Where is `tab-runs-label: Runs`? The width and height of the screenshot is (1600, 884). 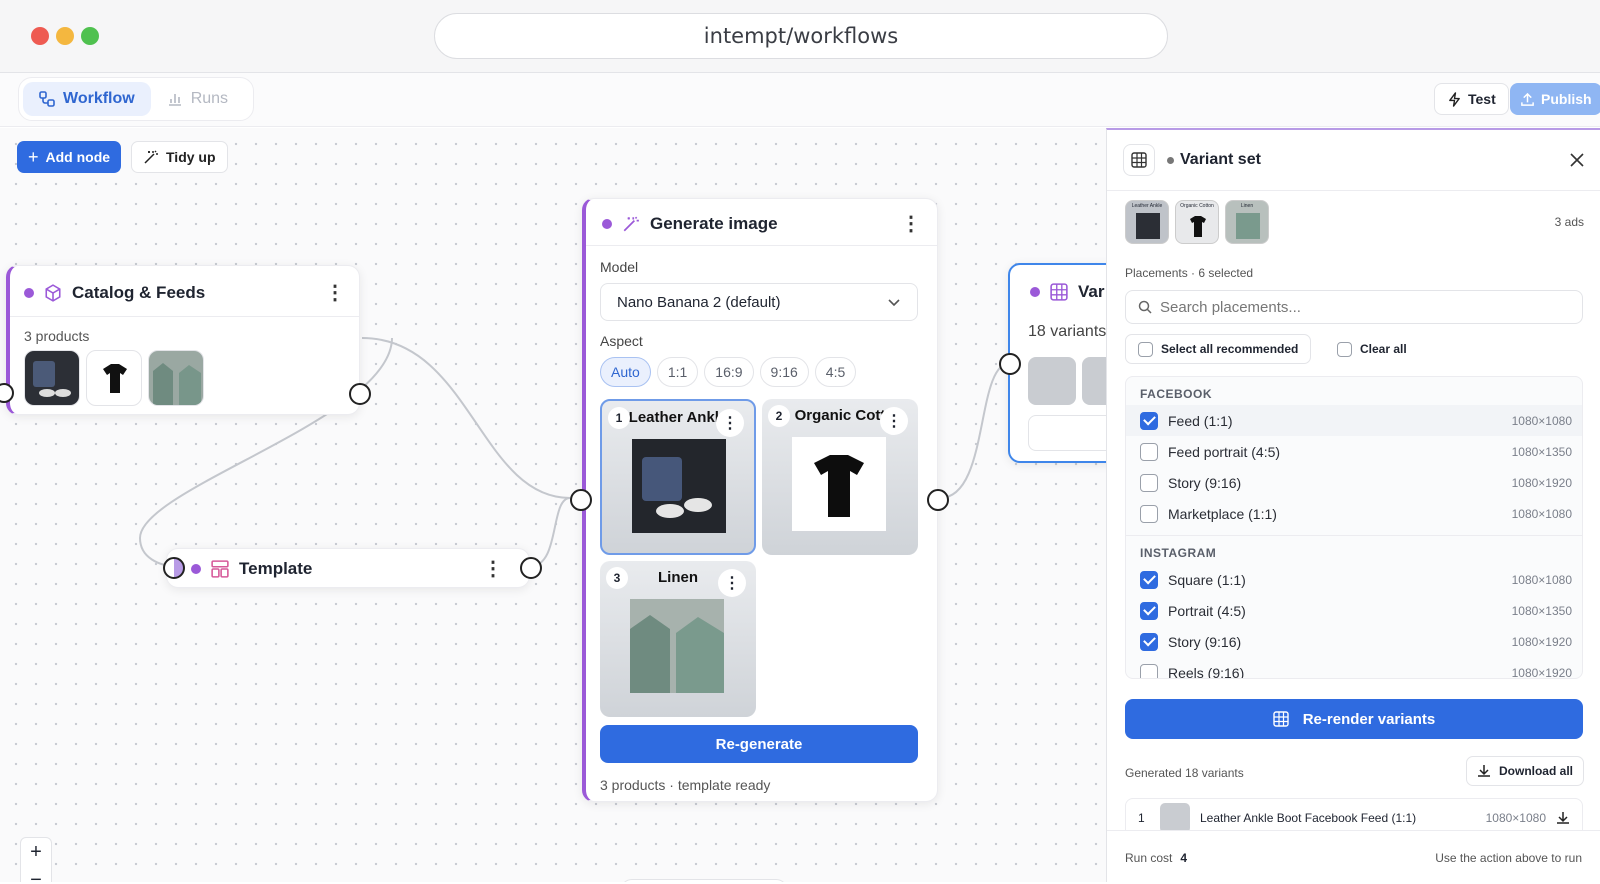
tab-runs-label: Runs is located at coordinates (209, 98).